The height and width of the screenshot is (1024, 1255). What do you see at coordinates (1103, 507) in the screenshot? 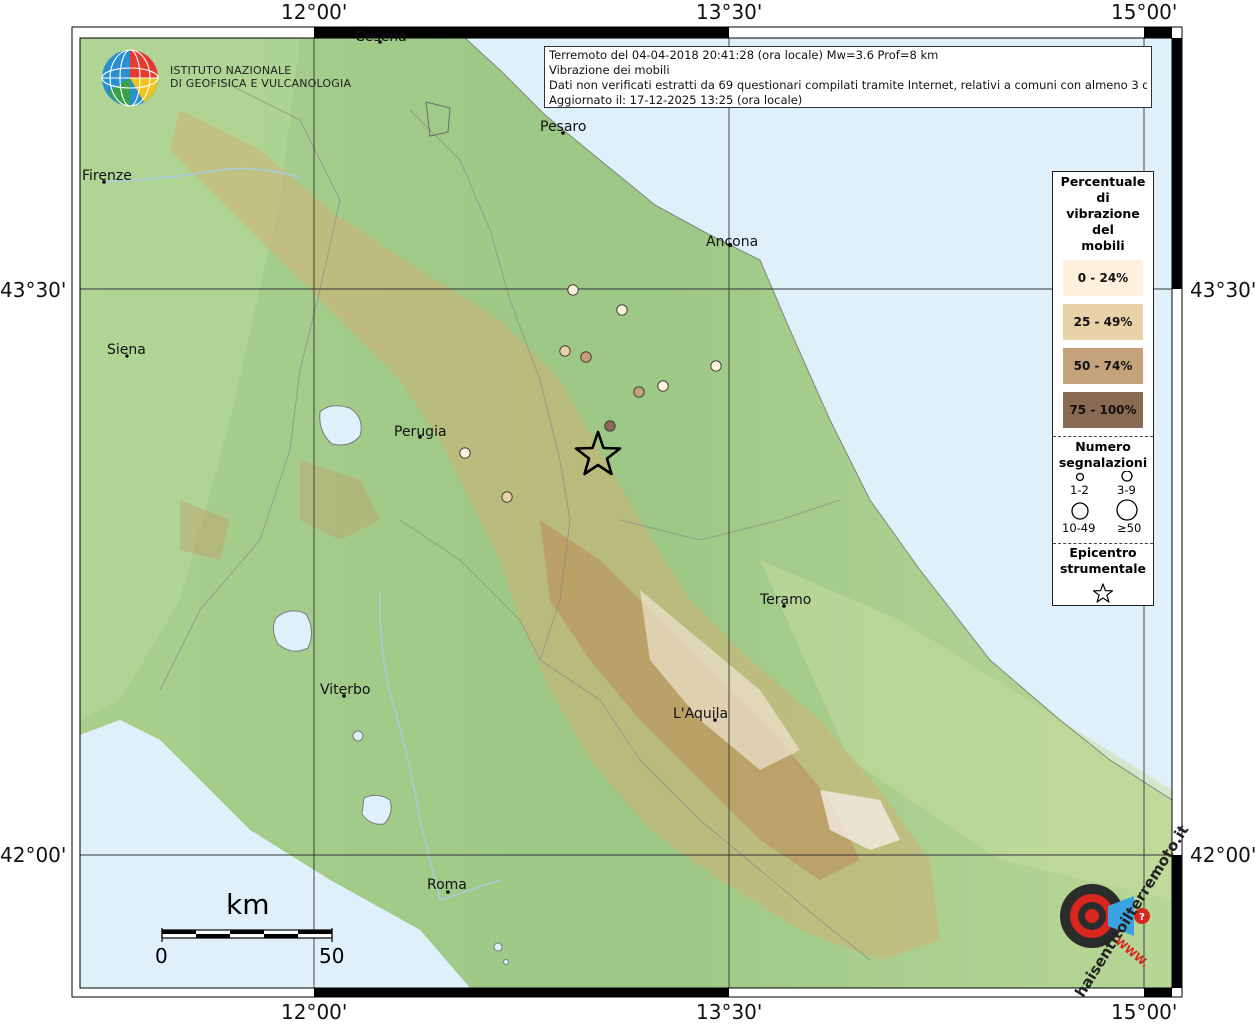
I see `legend-count-symbols: 1-2 3-9 10-49 ≥50` at bounding box center [1103, 507].